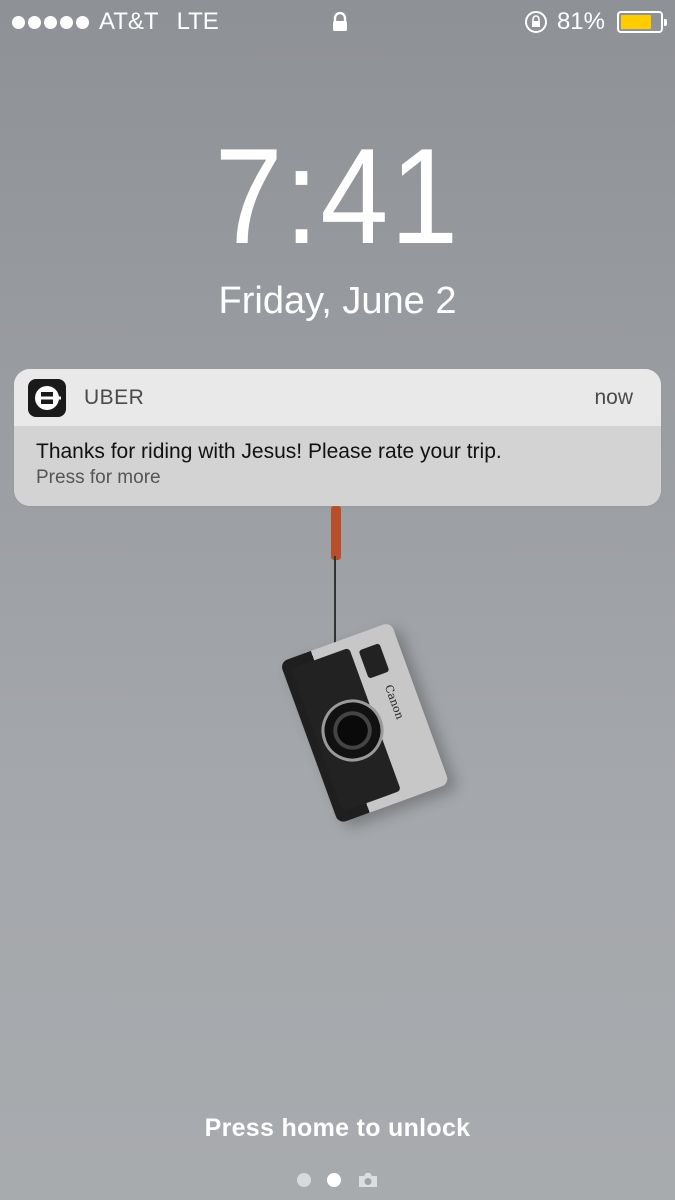 This screenshot has width=675, height=1200. I want to click on page-dot-icon, so click(303, 1180).